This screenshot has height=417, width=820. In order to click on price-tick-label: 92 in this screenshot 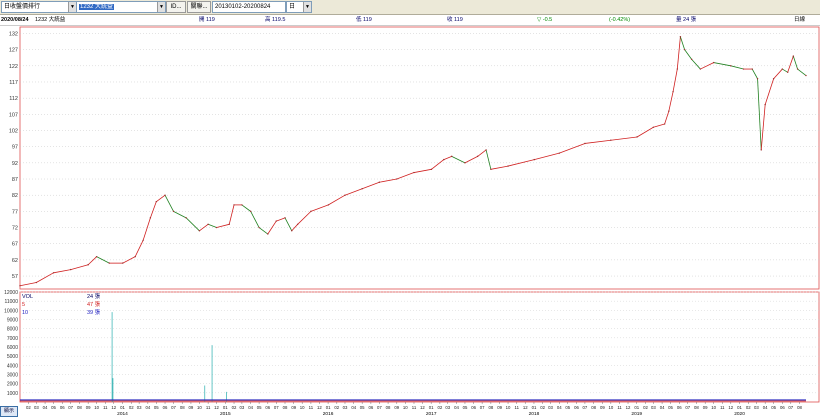, I will do `click(15, 164)`.